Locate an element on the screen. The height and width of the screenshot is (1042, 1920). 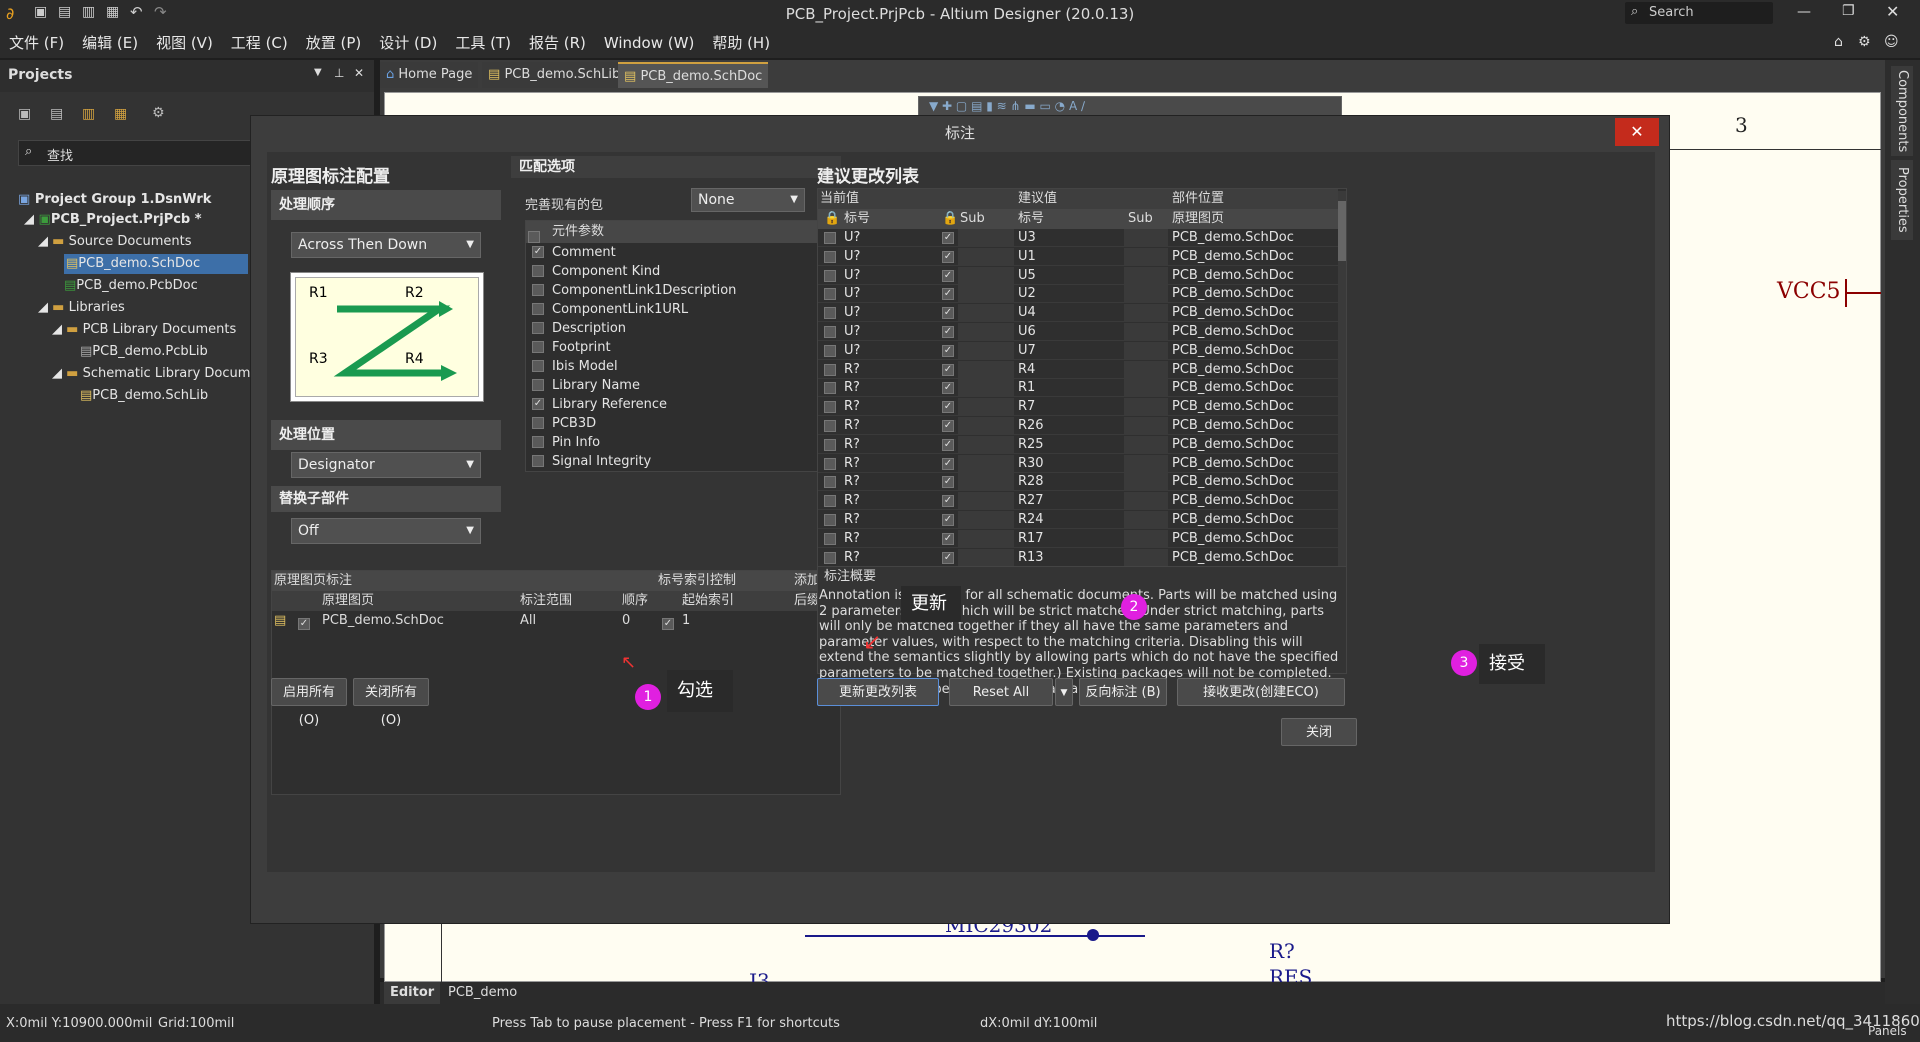
pin-icon: ⊥ is located at coordinates (339, 73).